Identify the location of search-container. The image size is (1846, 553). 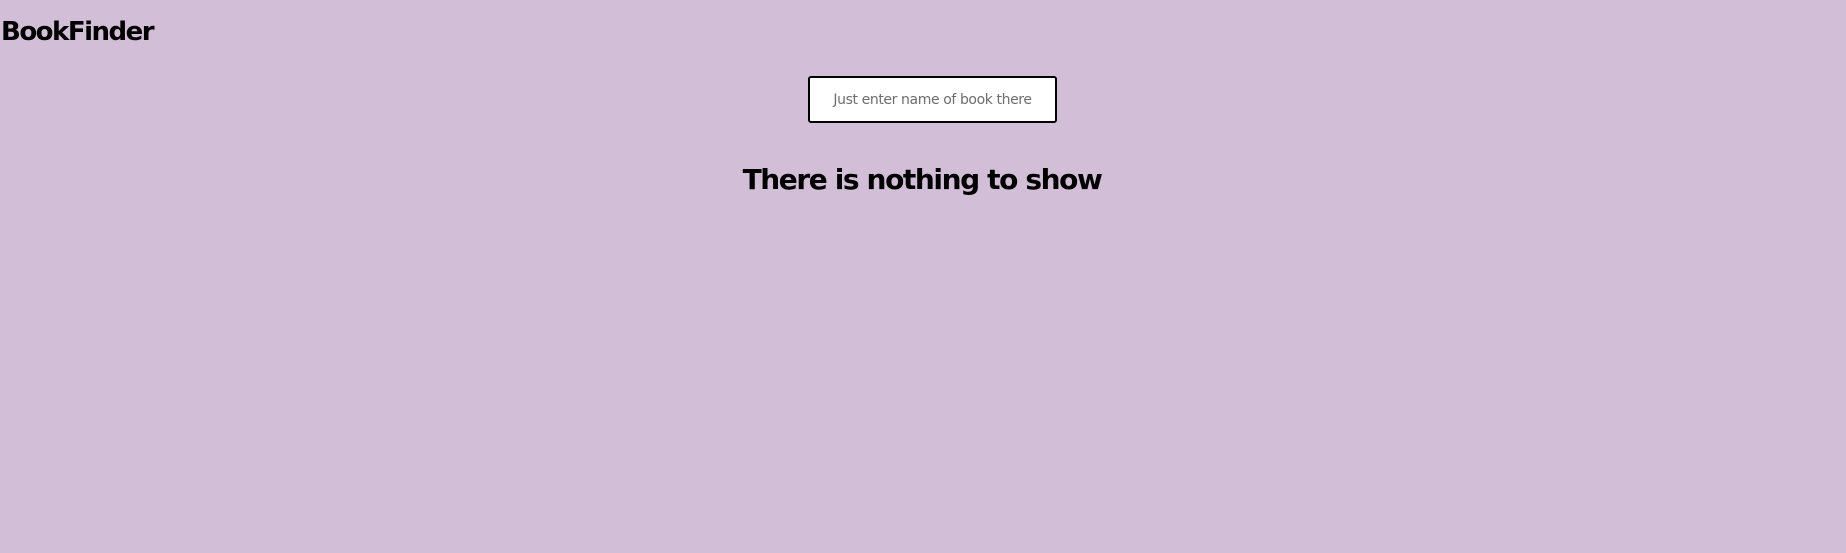
(932, 99).